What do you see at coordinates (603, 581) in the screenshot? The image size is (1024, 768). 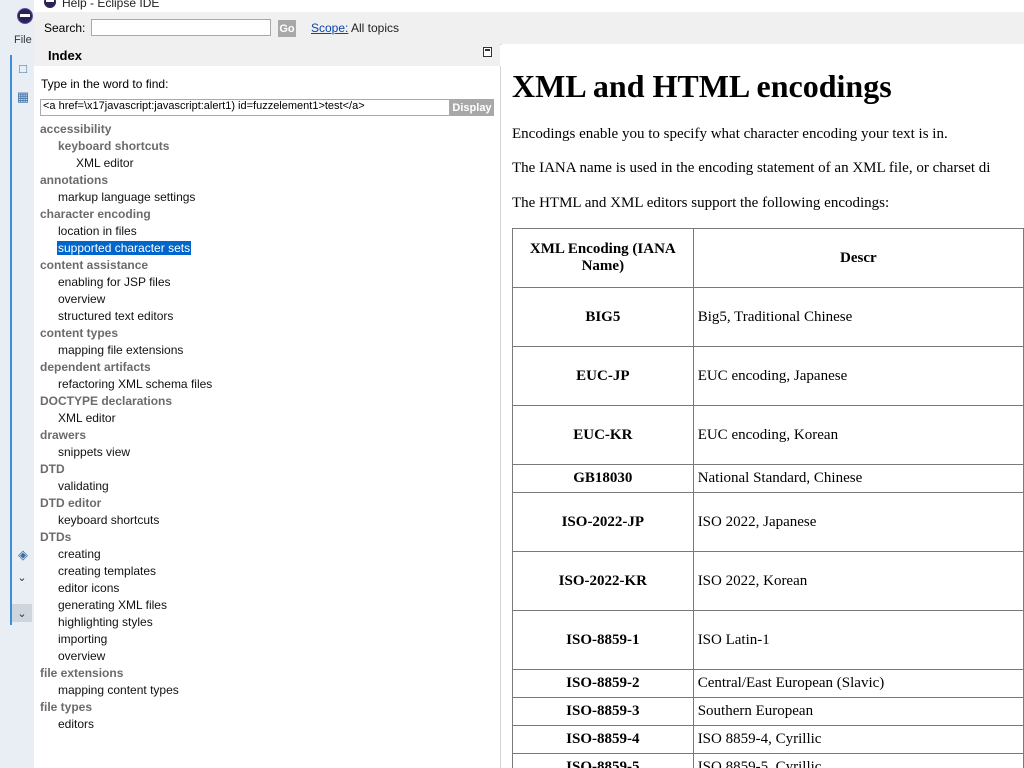 I see `encoding-name-cell: ISO-2022-KR` at bounding box center [603, 581].